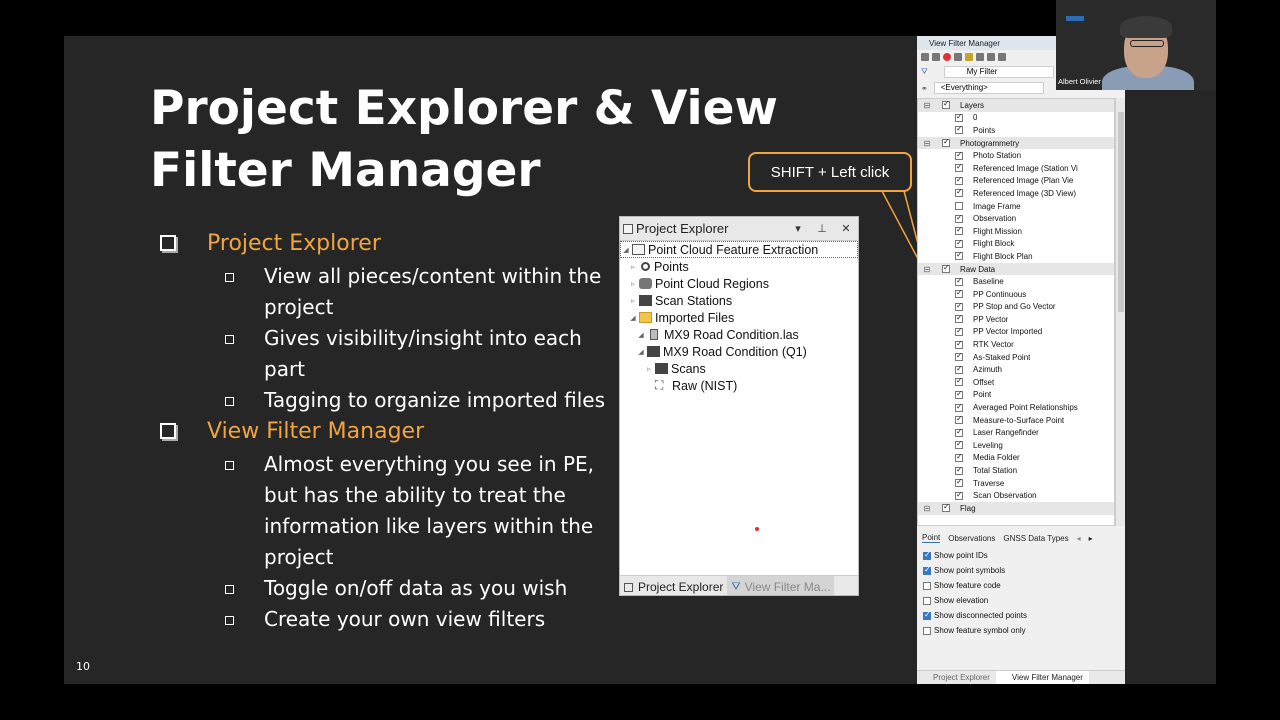 This screenshot has width=1280, height=720. What do you see at coordinates (1016, 281) in the screenshot?
I see `filter-item: Baseline` at bounding box center [1016, 281].